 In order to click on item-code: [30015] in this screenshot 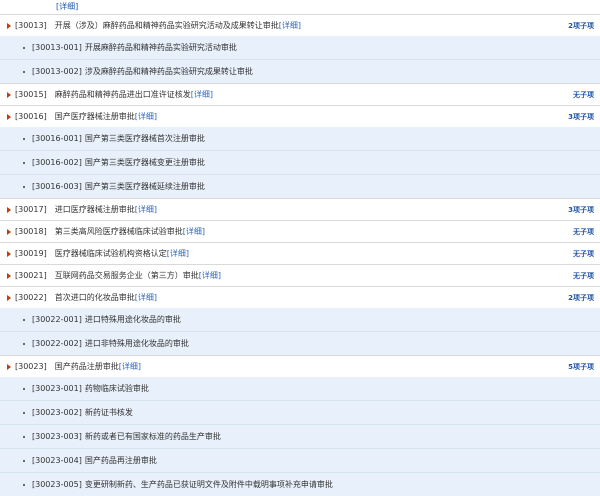, I will do `click(31, 94)`.